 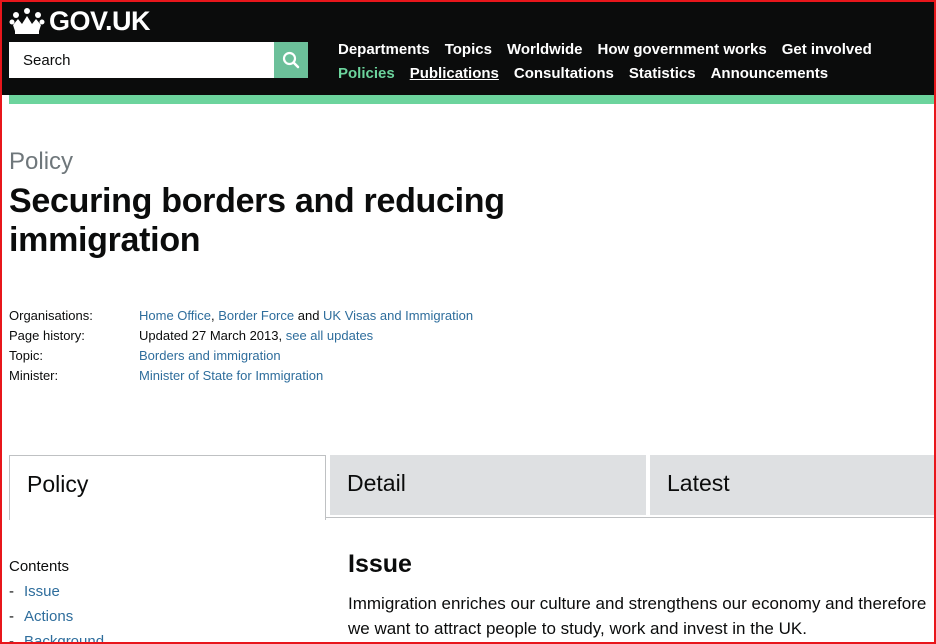 I want to click on nav-topics: Topics, so click(x=468, y=50).